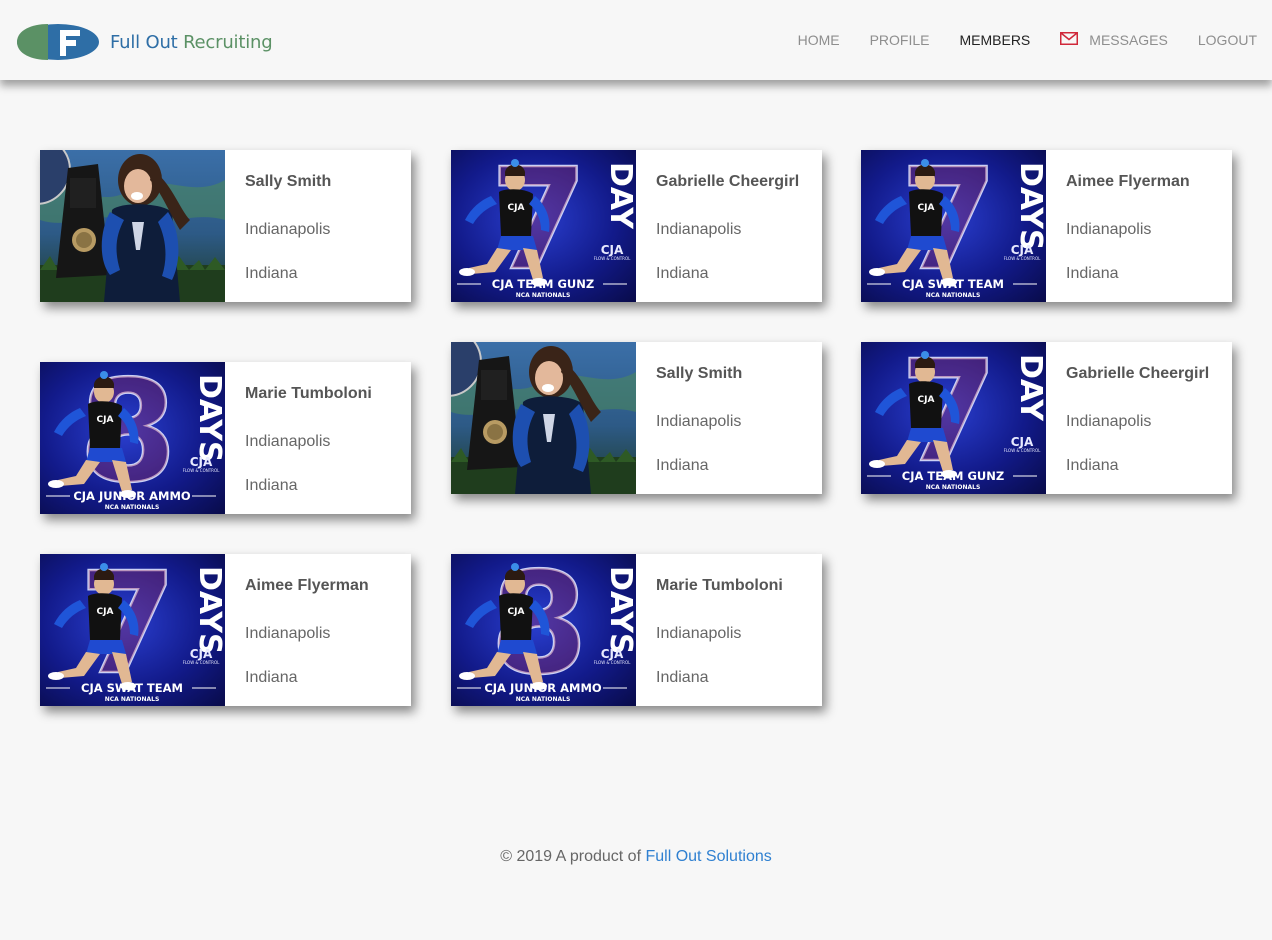 This screenshot has height=940, width=1272. What do you see at coordinates (708, 856) in the screenshot?
I see `footer-link: Full Out Solutions` at bounding box center [708, 856].